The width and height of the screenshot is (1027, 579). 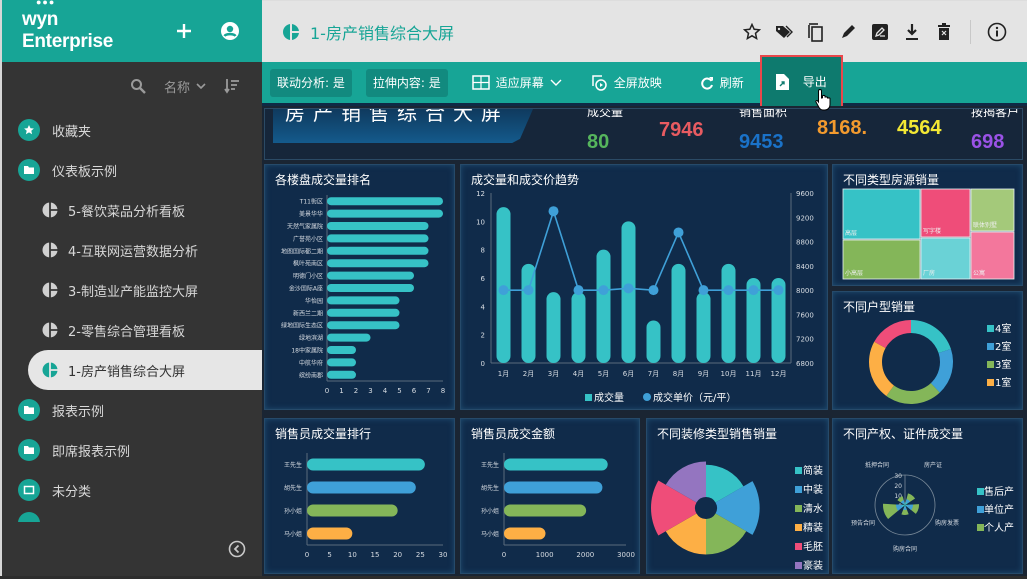 What do you see at coordinates (302, 251) in the screenshot?
I see `category-label: 地图国际都二期` at bounding box center [302, 251].